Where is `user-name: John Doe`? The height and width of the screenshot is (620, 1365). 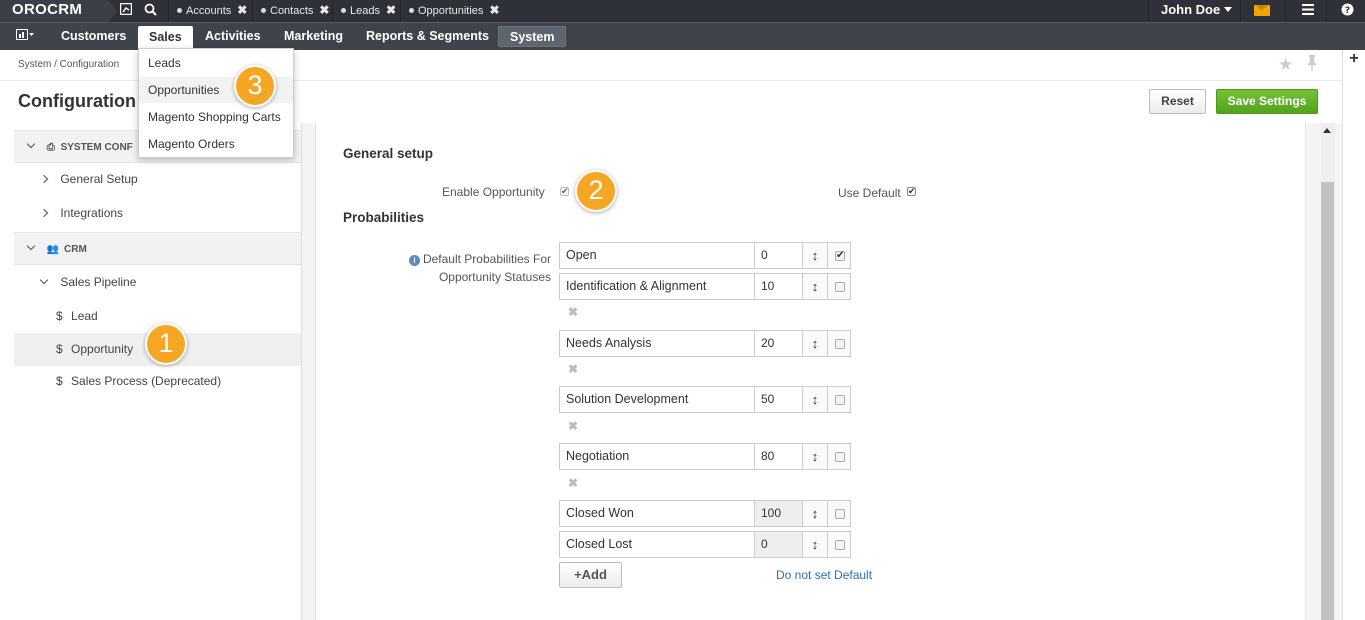
user-name: John Doe is located at coordinates (1191, 9).